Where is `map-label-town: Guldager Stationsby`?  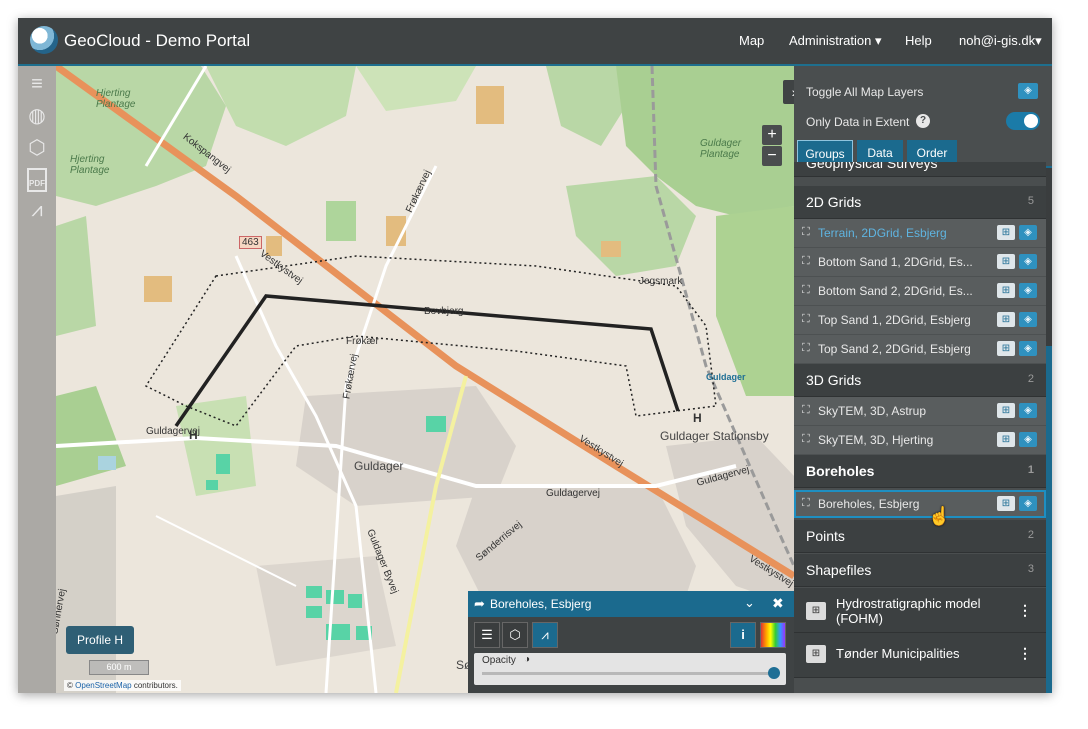
map-label-town: Guldager Stationsby is located at coordinates (714, 436).